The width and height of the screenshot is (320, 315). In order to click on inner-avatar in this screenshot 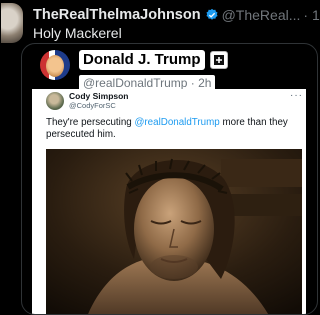, I will do `click(55, 101)`.